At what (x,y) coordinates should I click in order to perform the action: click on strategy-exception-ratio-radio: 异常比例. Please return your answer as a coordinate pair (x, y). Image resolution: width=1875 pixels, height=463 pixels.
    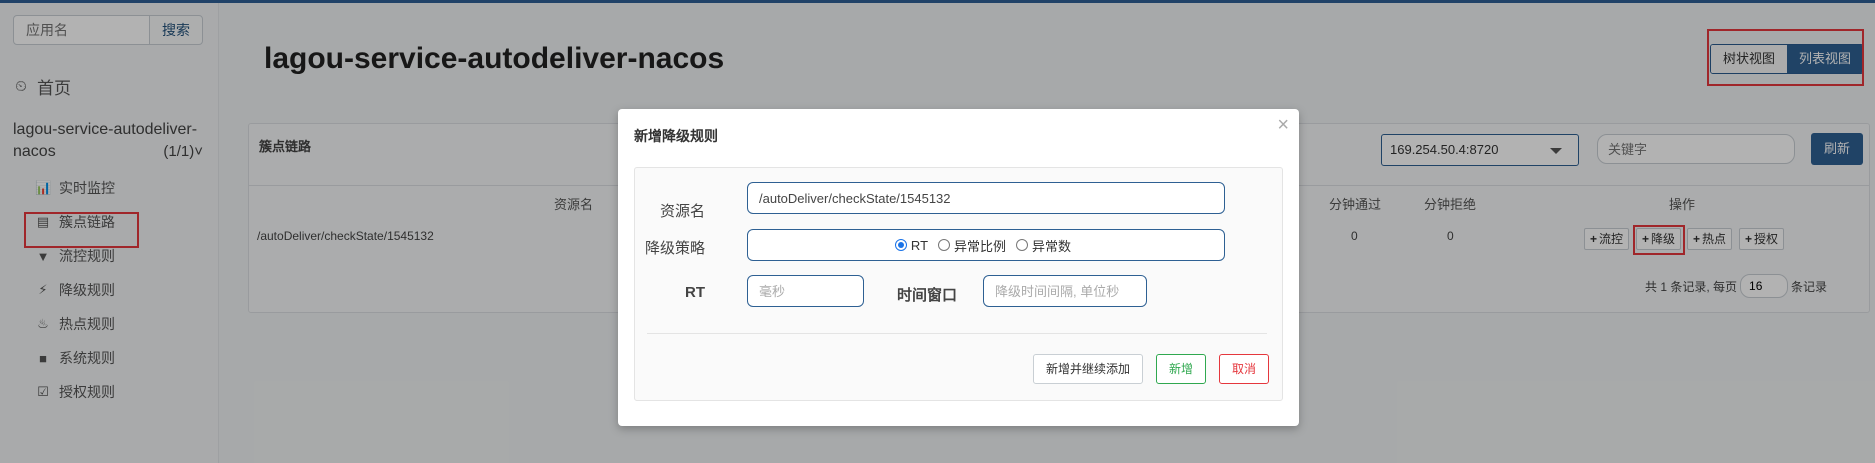
    Looking at the image, I should click on (972, 245).